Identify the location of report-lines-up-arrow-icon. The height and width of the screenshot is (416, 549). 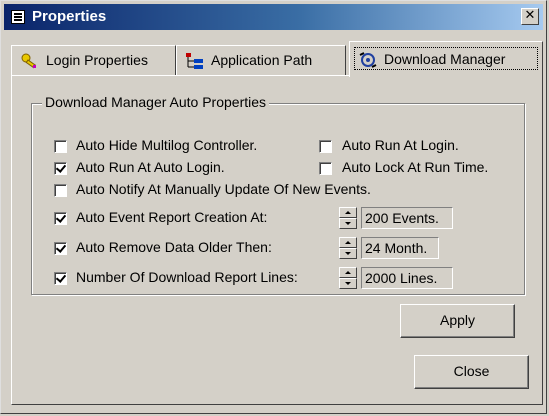
(348, 272).